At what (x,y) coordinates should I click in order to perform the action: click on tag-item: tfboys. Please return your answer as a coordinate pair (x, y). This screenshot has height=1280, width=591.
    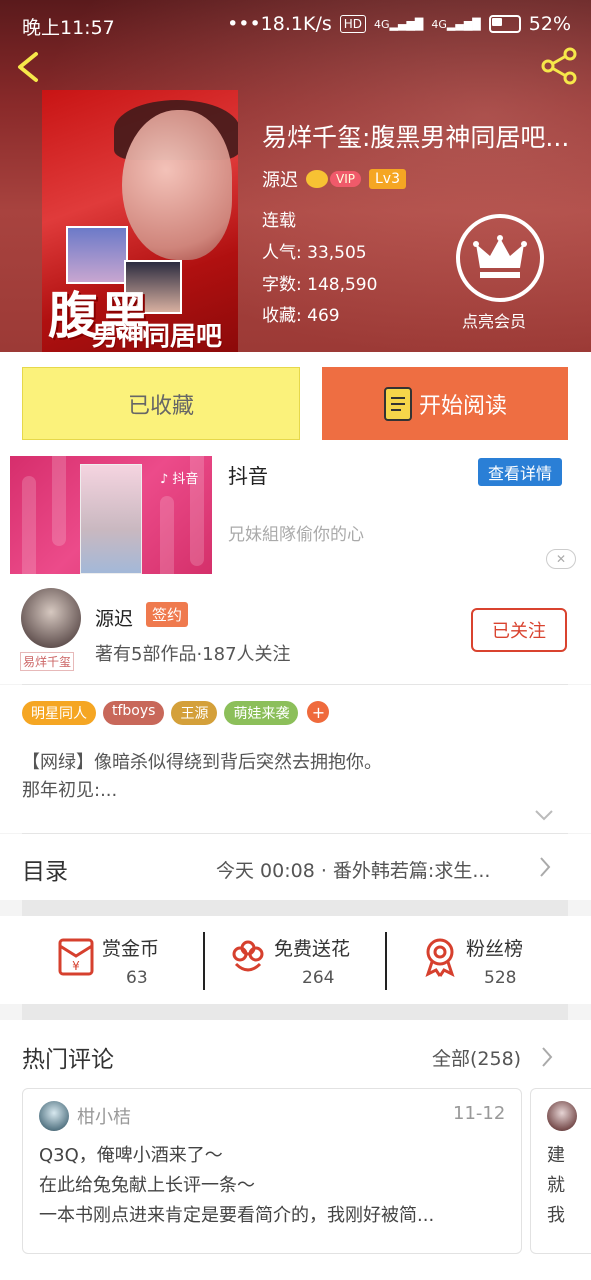
    Looking at the image, I should click on (134, 713).